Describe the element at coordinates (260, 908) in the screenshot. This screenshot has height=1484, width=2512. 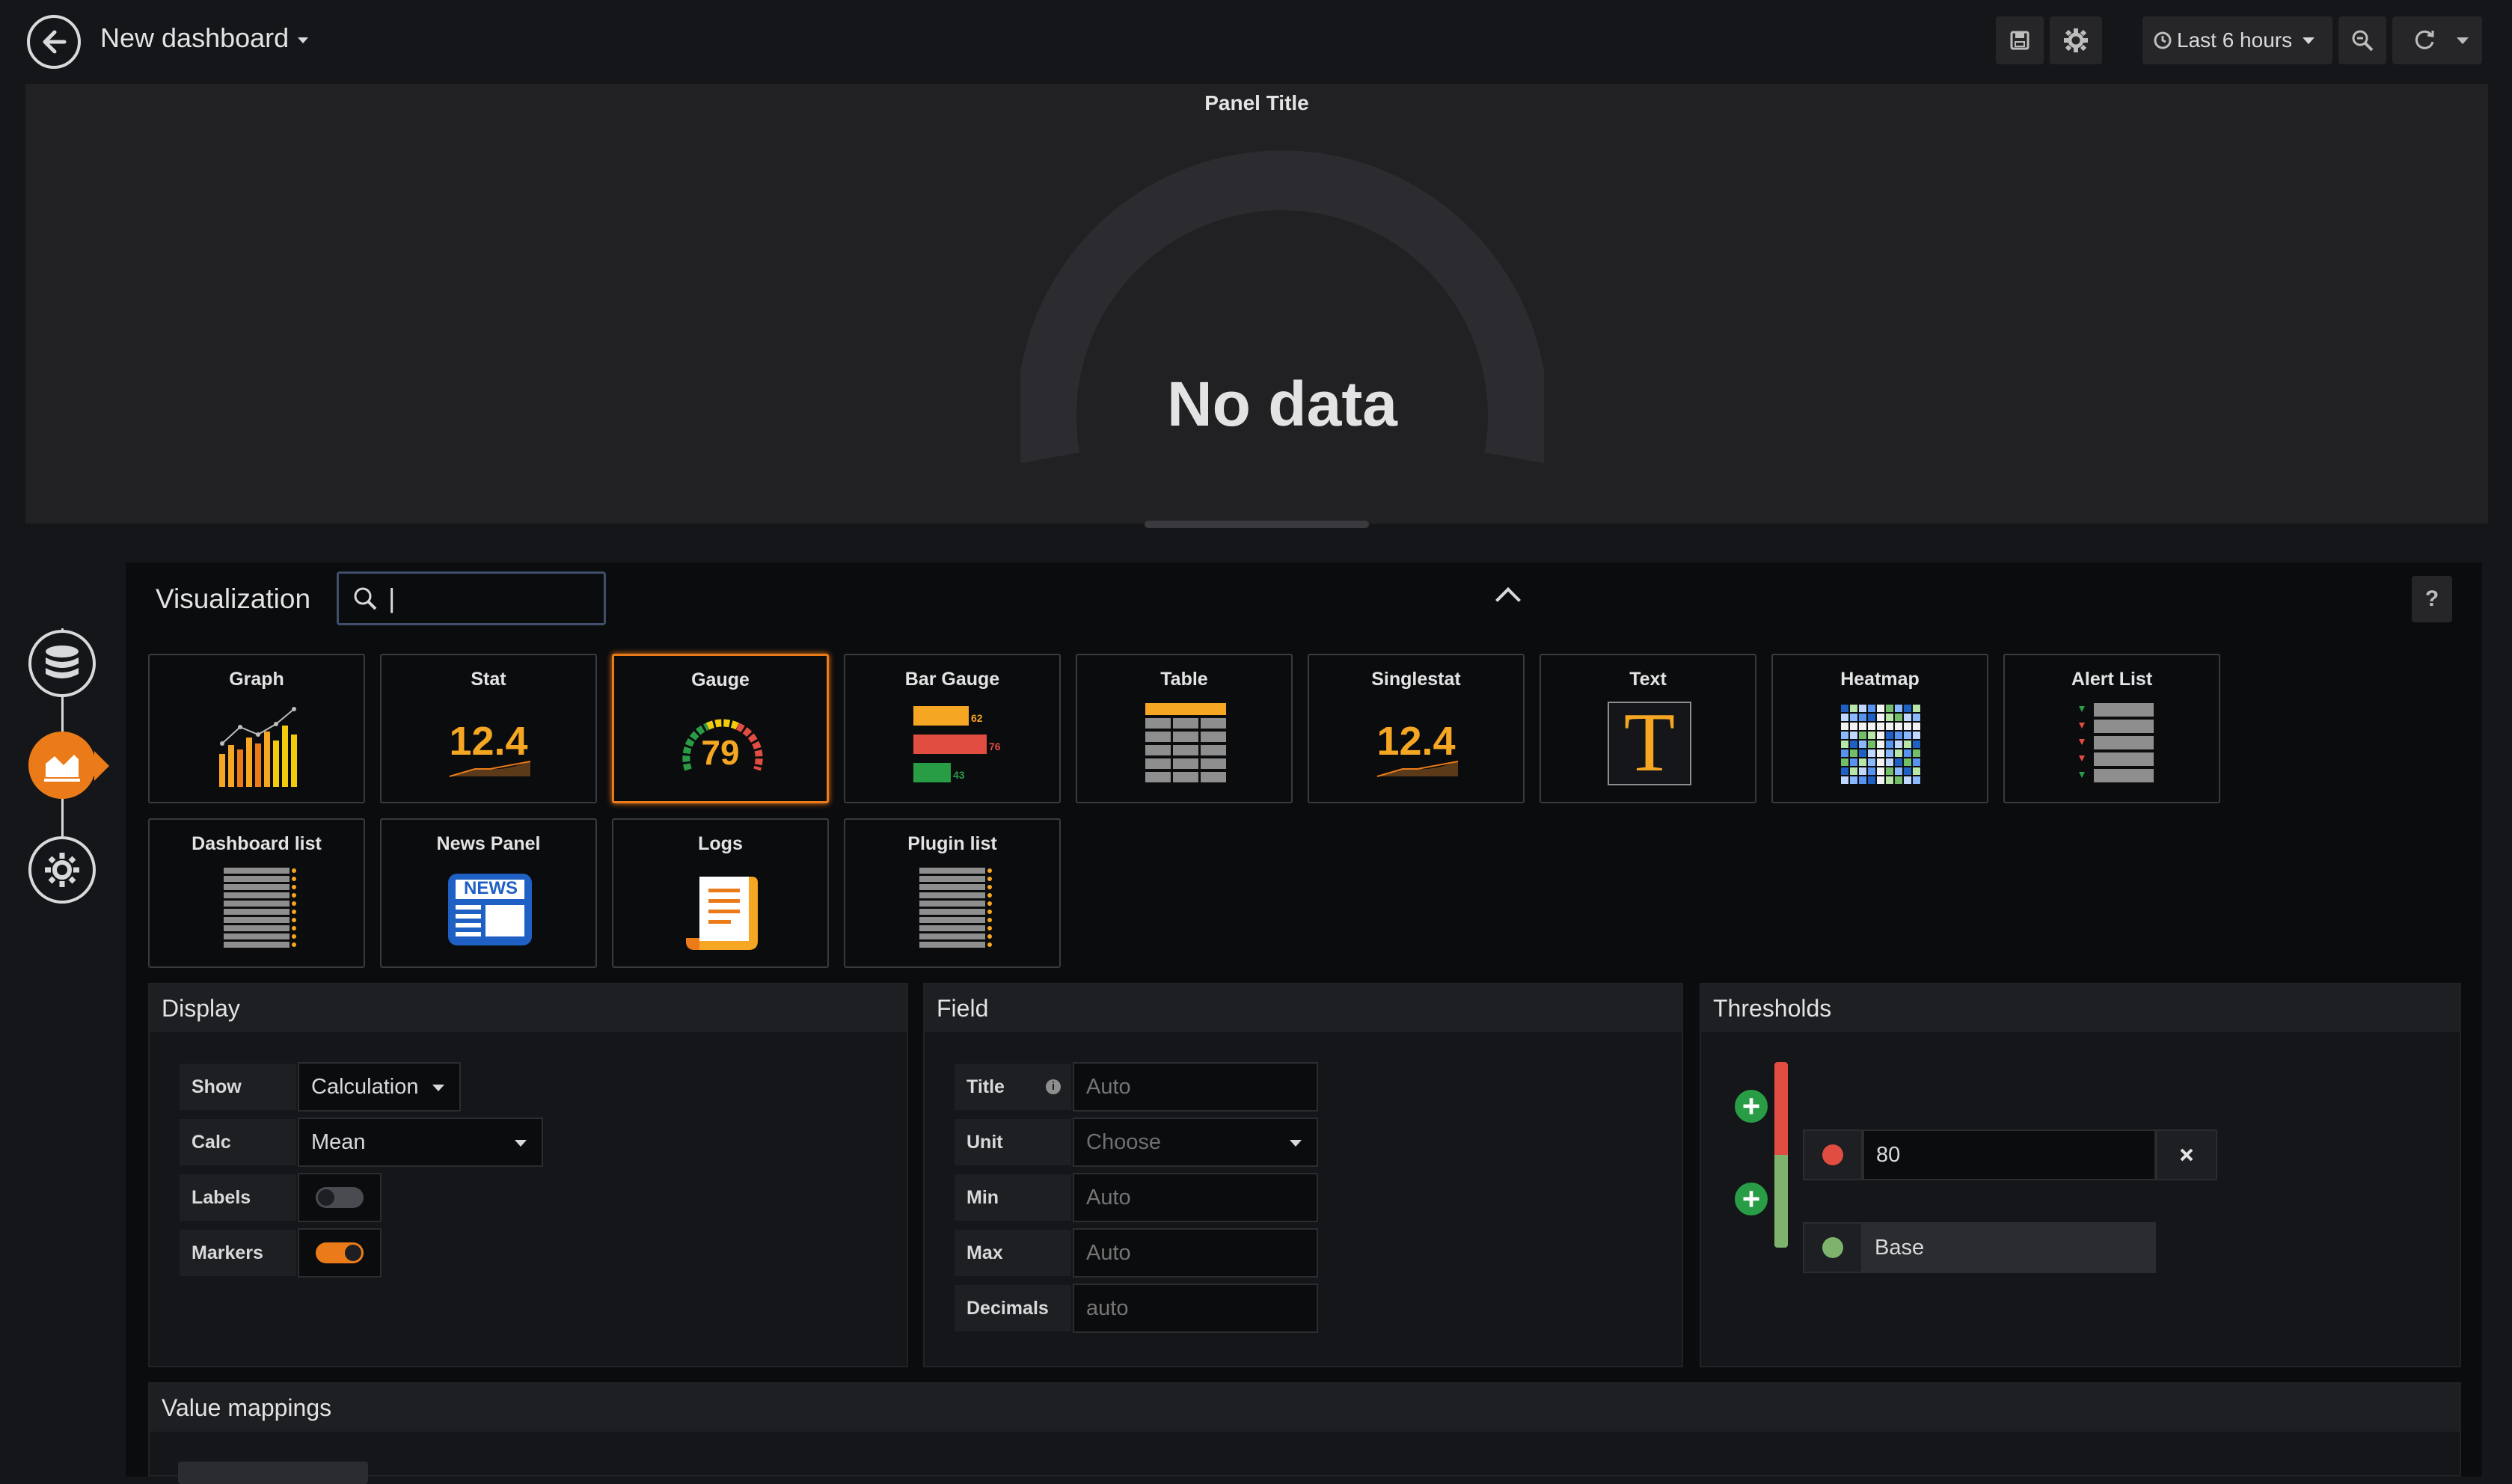
I see `dashboard-list-icon` at that location.